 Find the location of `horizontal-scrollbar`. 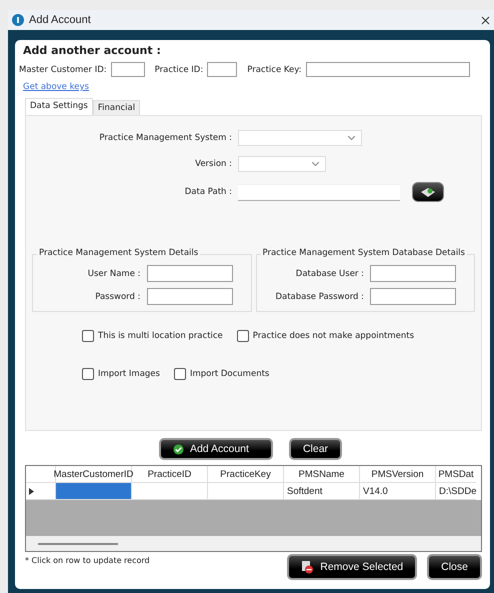

horizontal-scrollbar is located at coordinates (253, 543).